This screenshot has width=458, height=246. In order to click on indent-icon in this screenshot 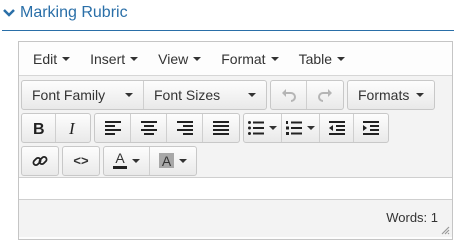, I will do `click(371, 127)`.